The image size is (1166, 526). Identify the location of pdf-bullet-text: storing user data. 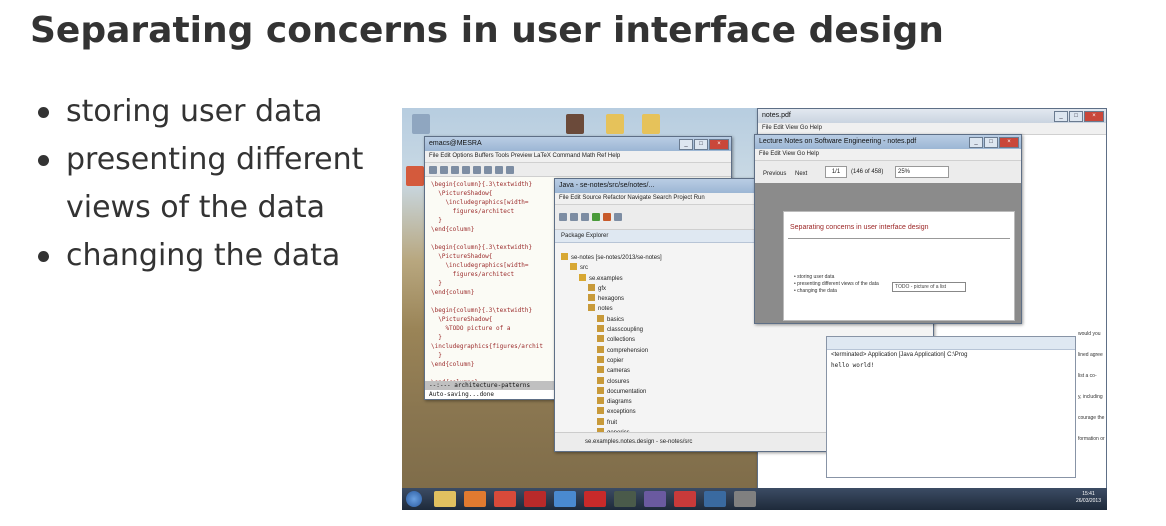
(816, 277).